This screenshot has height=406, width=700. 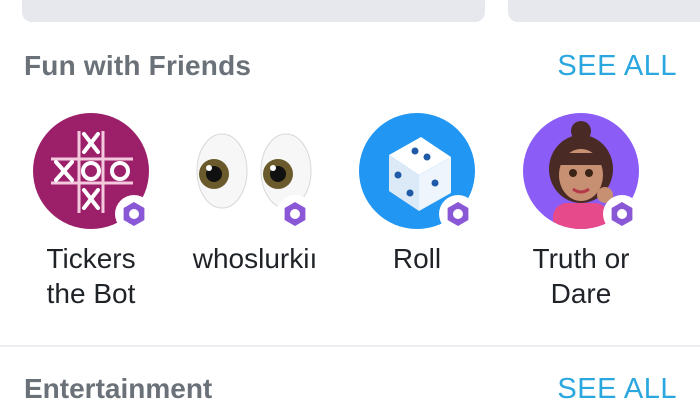 I want to click on bot-name: Roll, so click(x=417, y=258).